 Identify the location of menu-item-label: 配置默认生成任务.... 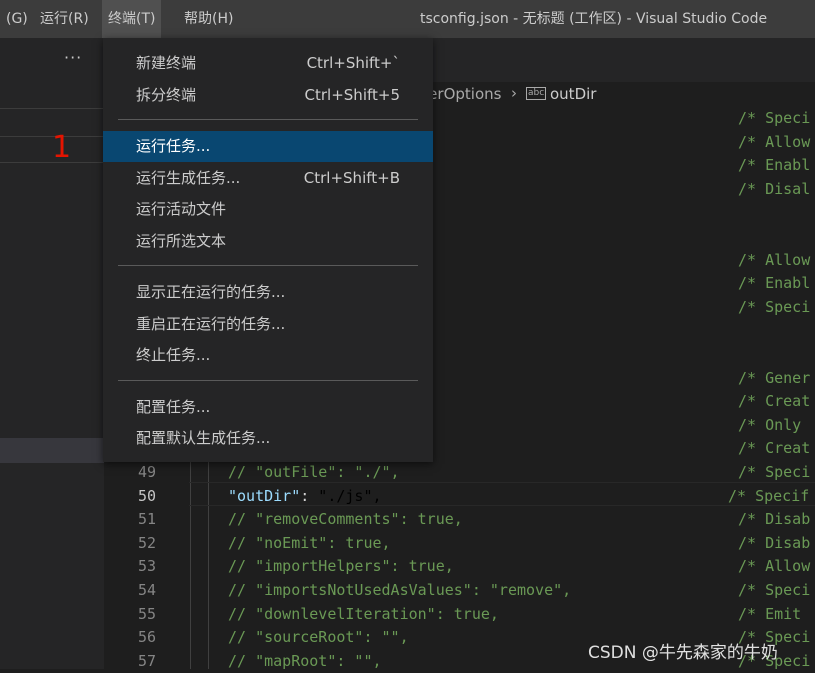
(203, 438).